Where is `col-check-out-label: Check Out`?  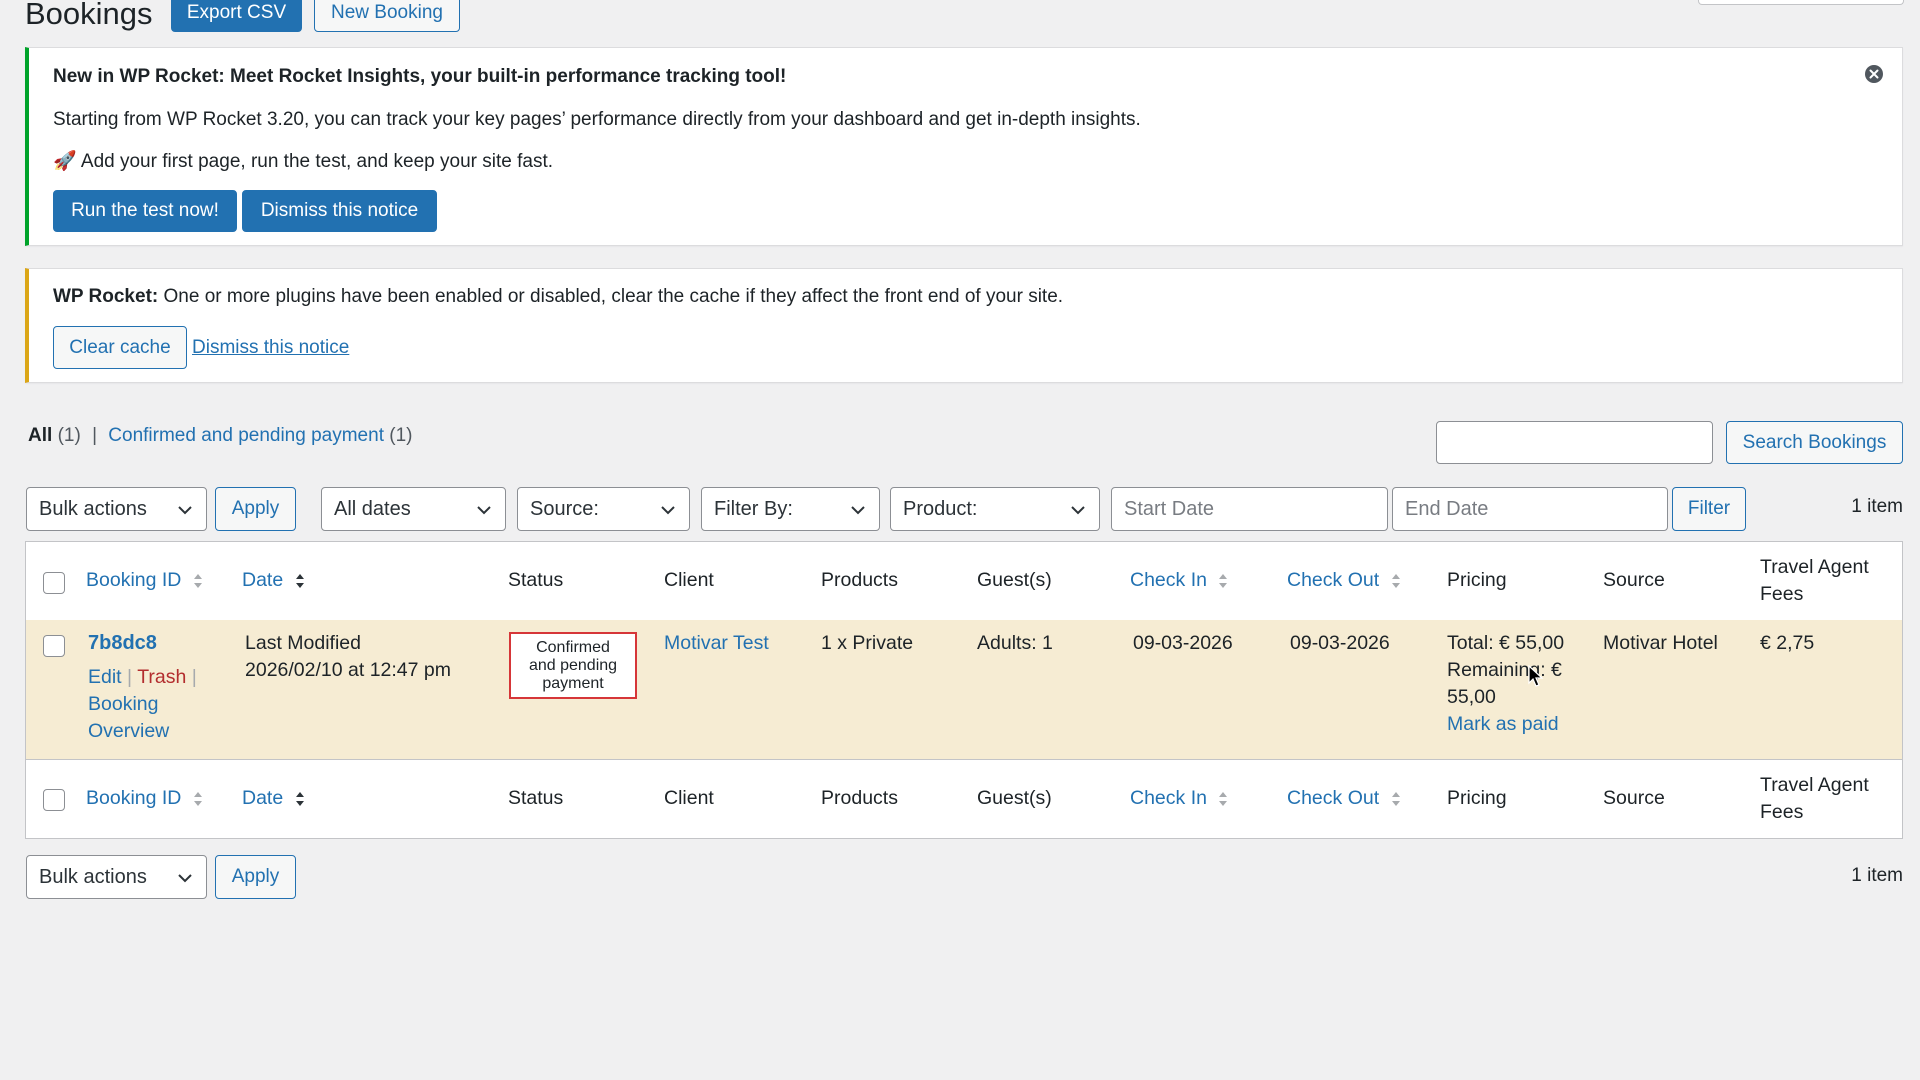 col-check-out-label: Check Out is located at coordinates (1333, 580).